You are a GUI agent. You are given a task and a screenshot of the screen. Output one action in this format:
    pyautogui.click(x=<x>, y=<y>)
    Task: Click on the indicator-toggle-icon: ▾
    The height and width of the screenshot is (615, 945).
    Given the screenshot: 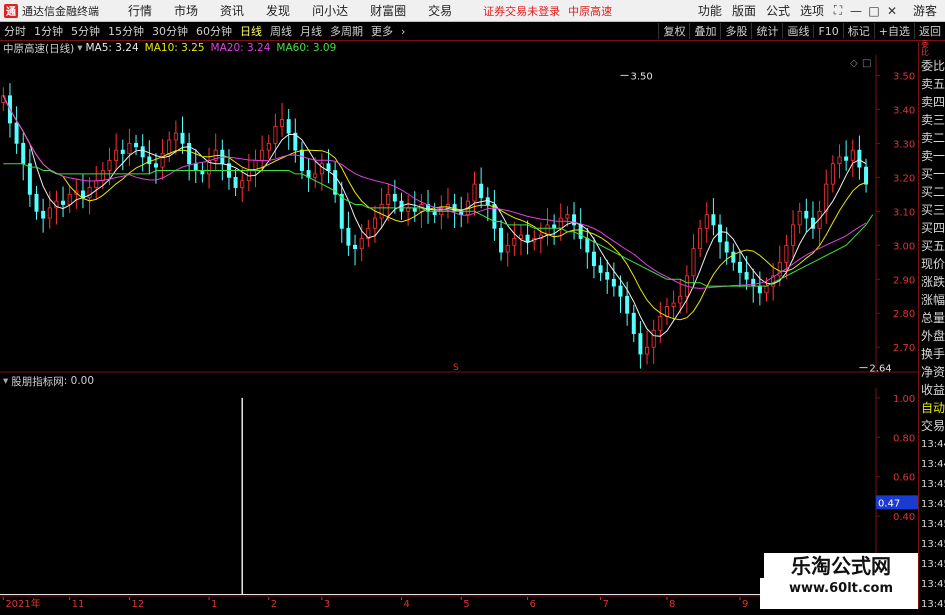 What is the action you would take?
    pyautogui.click(x=5, y=381)
    